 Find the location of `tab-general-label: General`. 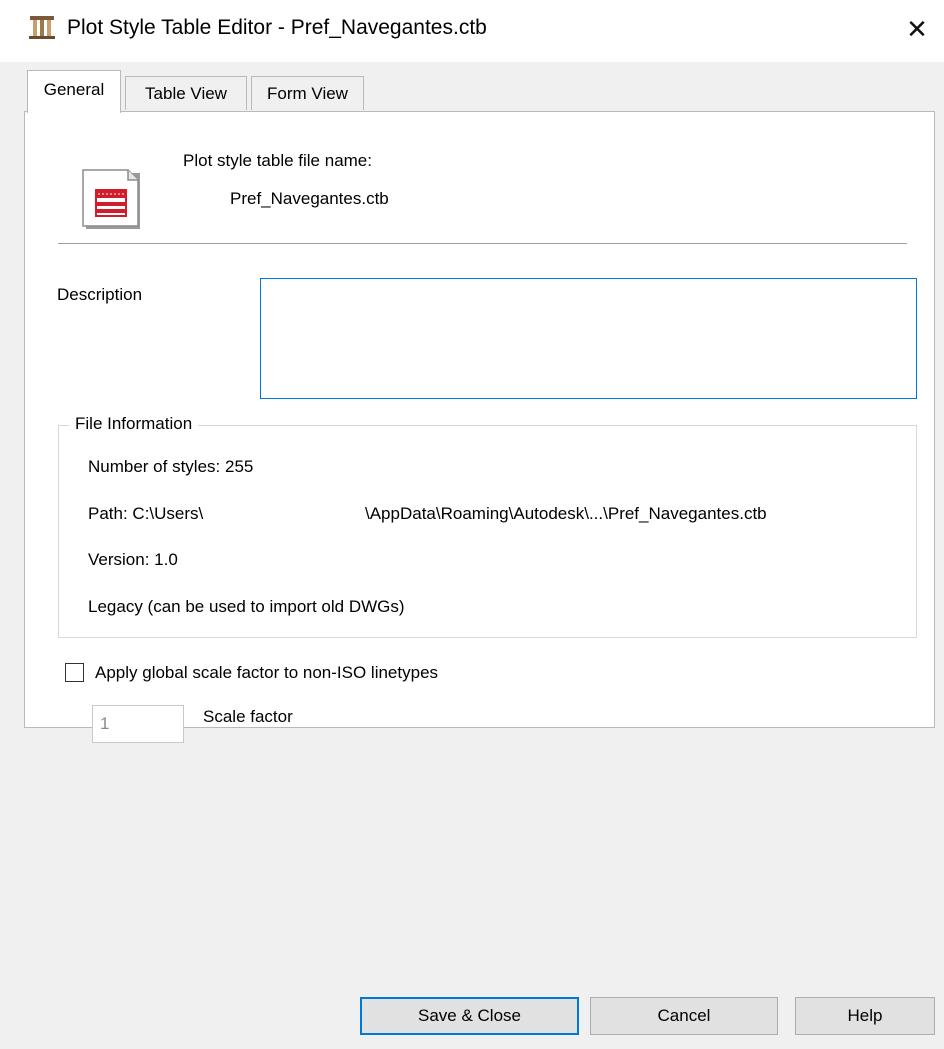

tab-general-label: General is located at coordinates (74, 89).